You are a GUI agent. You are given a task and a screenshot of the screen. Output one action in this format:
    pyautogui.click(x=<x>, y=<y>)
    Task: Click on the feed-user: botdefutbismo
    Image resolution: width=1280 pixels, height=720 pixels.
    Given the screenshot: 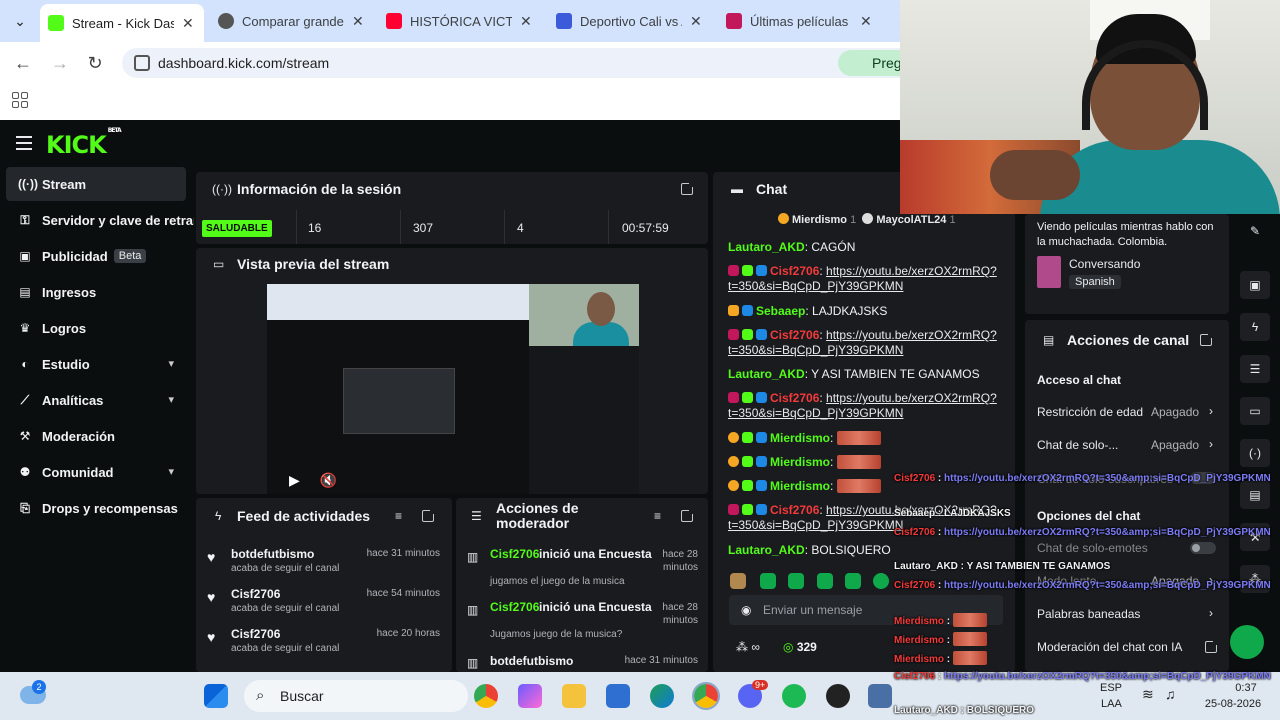 What is the action you would take?
    pyautogui.click(x=272, y=554)
    